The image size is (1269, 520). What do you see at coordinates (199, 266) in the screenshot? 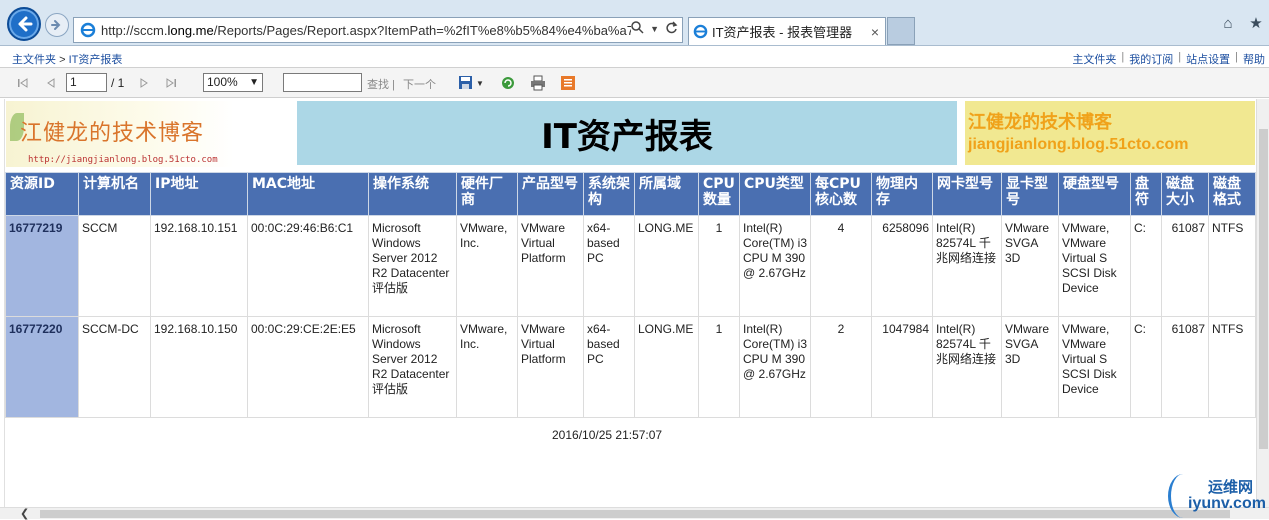
I see `table-cell: 192.168.10.151` at bounding box center [199, 266].